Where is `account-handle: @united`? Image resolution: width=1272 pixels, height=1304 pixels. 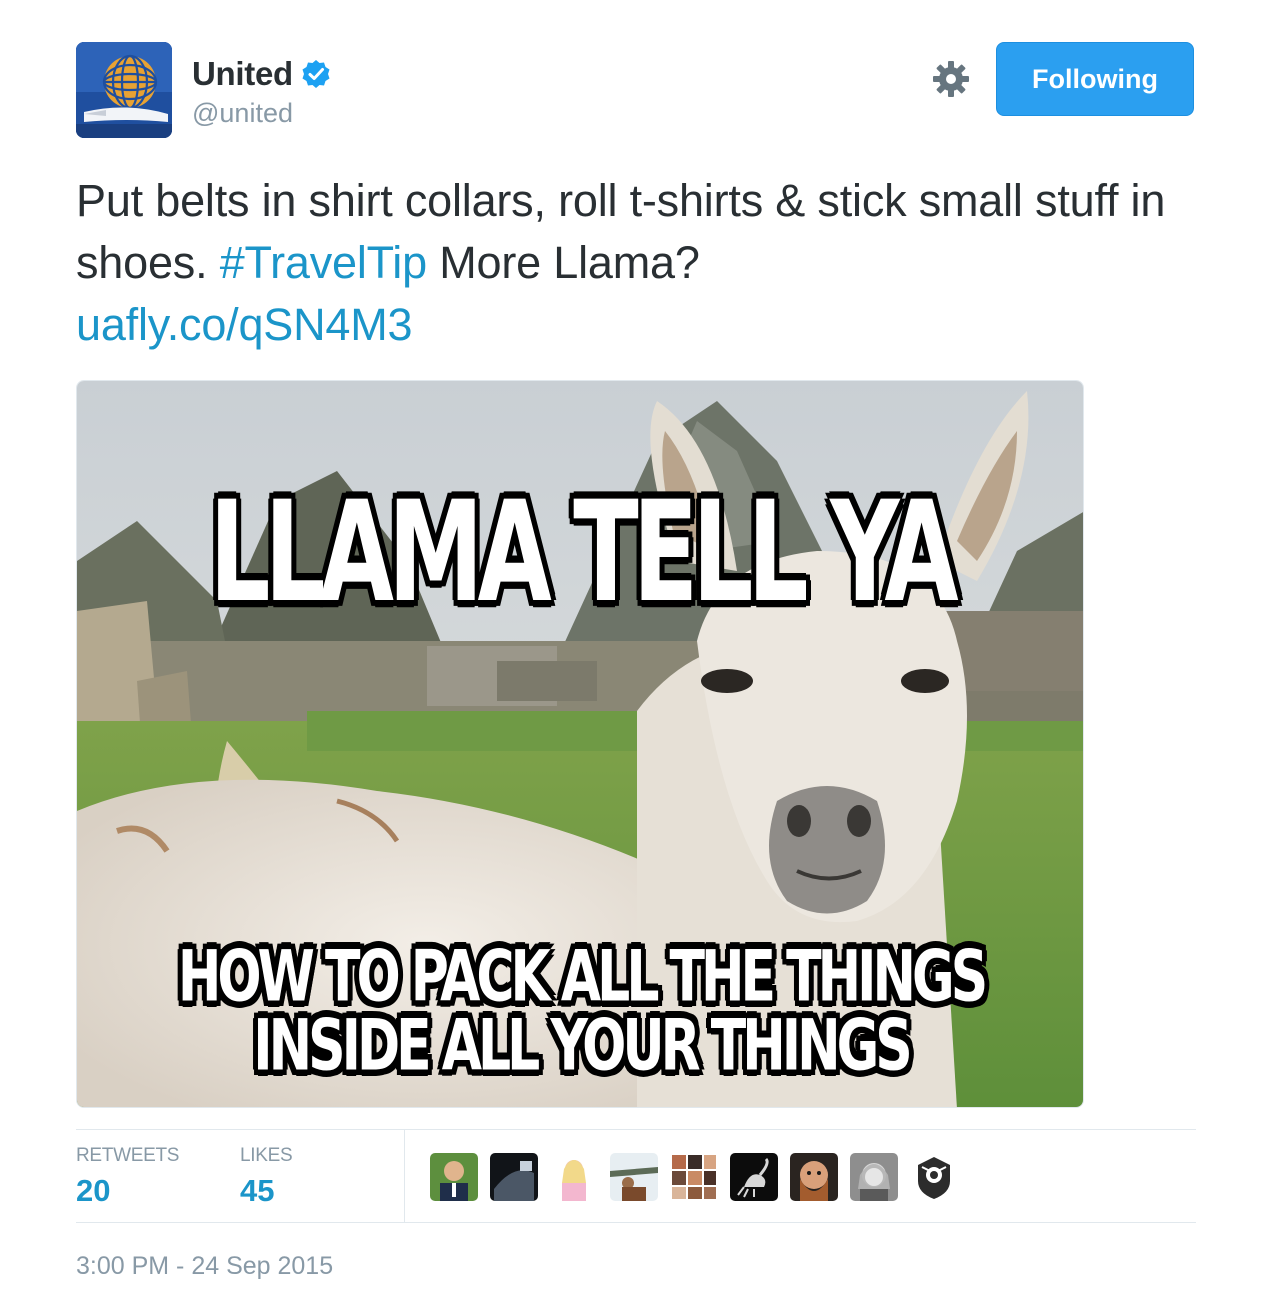
account-handle: @united is located at coordinates (242, 113).